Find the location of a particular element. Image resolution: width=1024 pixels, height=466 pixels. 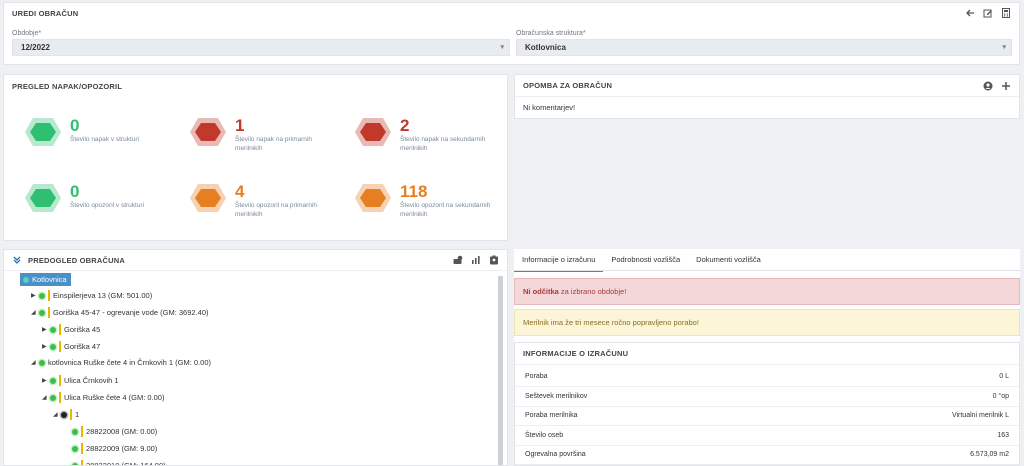

stat-item: 0 Število opozoril v strukturi is located at coordinates (97, 198).